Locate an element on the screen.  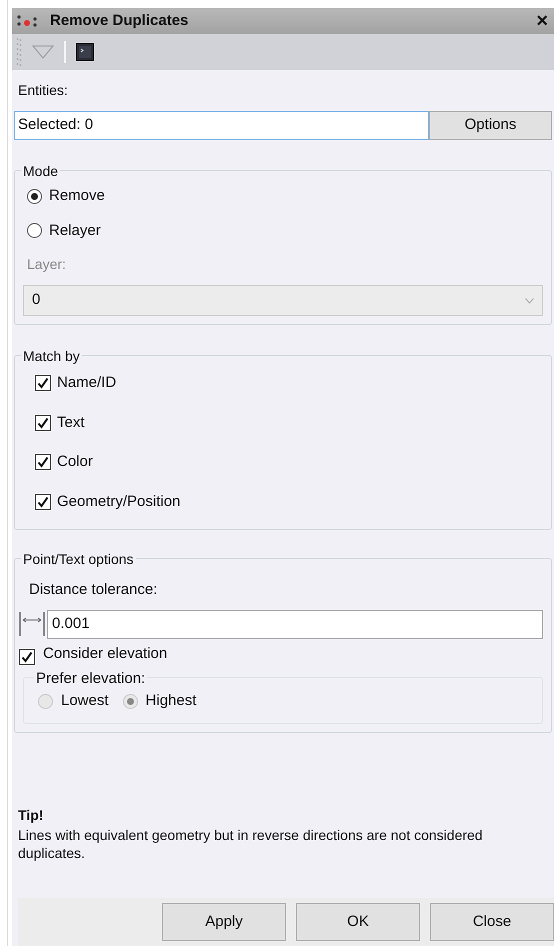
tip-title: Tip! is located at coordinates (31, 815).